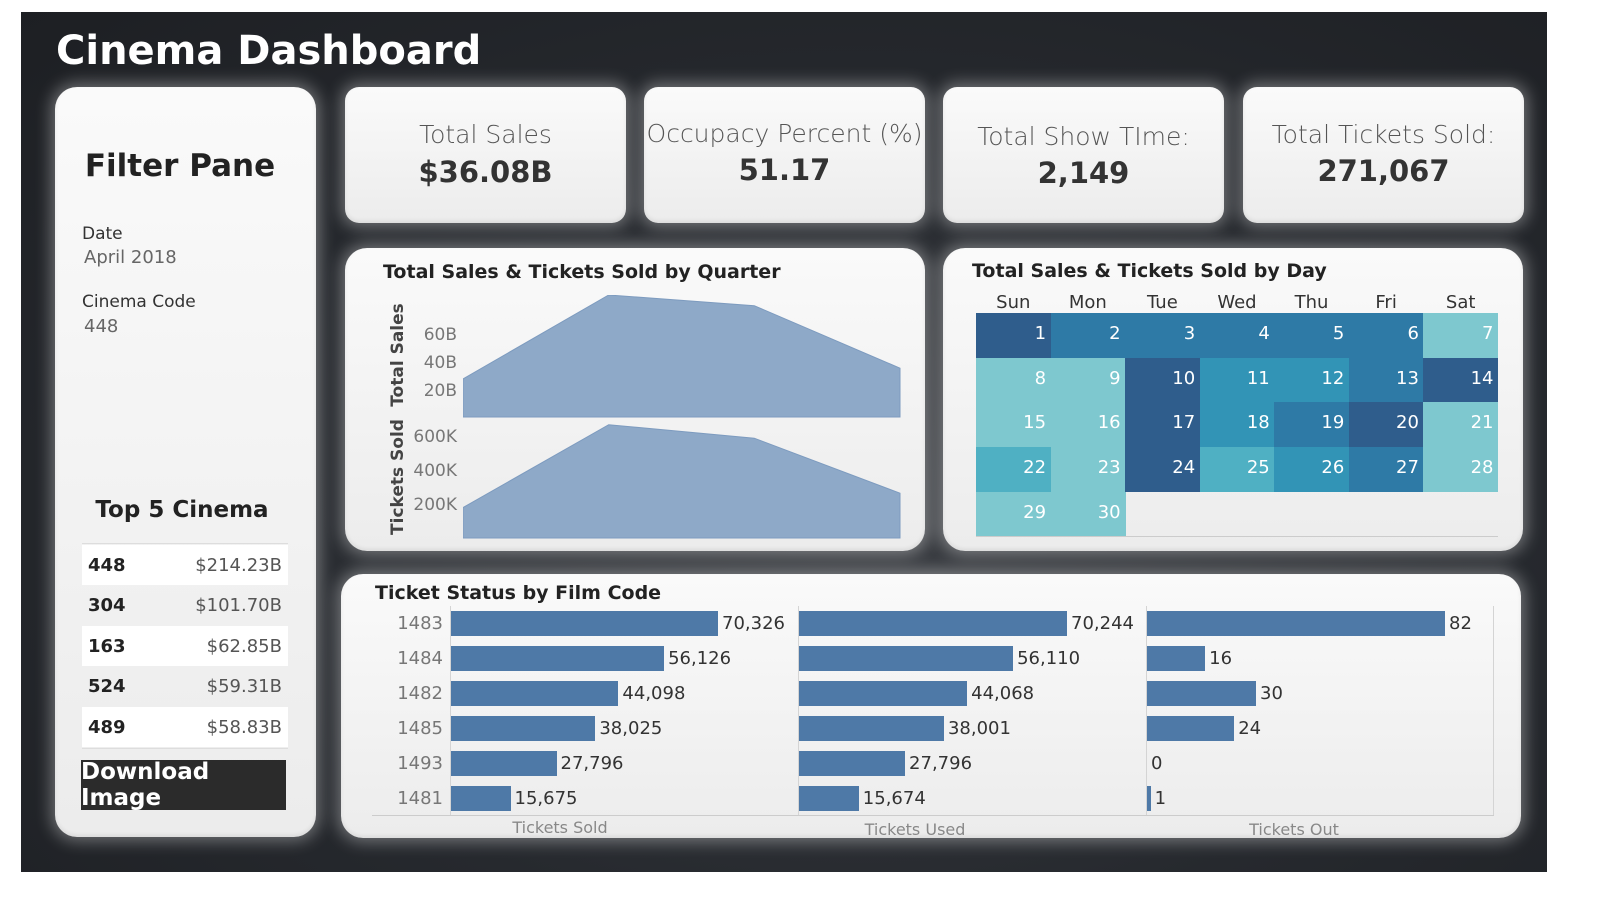  What do you see at coordinates (107, 727) in the screenshot?
I see `cinema-code: 489` at bounding box center [107, 727].